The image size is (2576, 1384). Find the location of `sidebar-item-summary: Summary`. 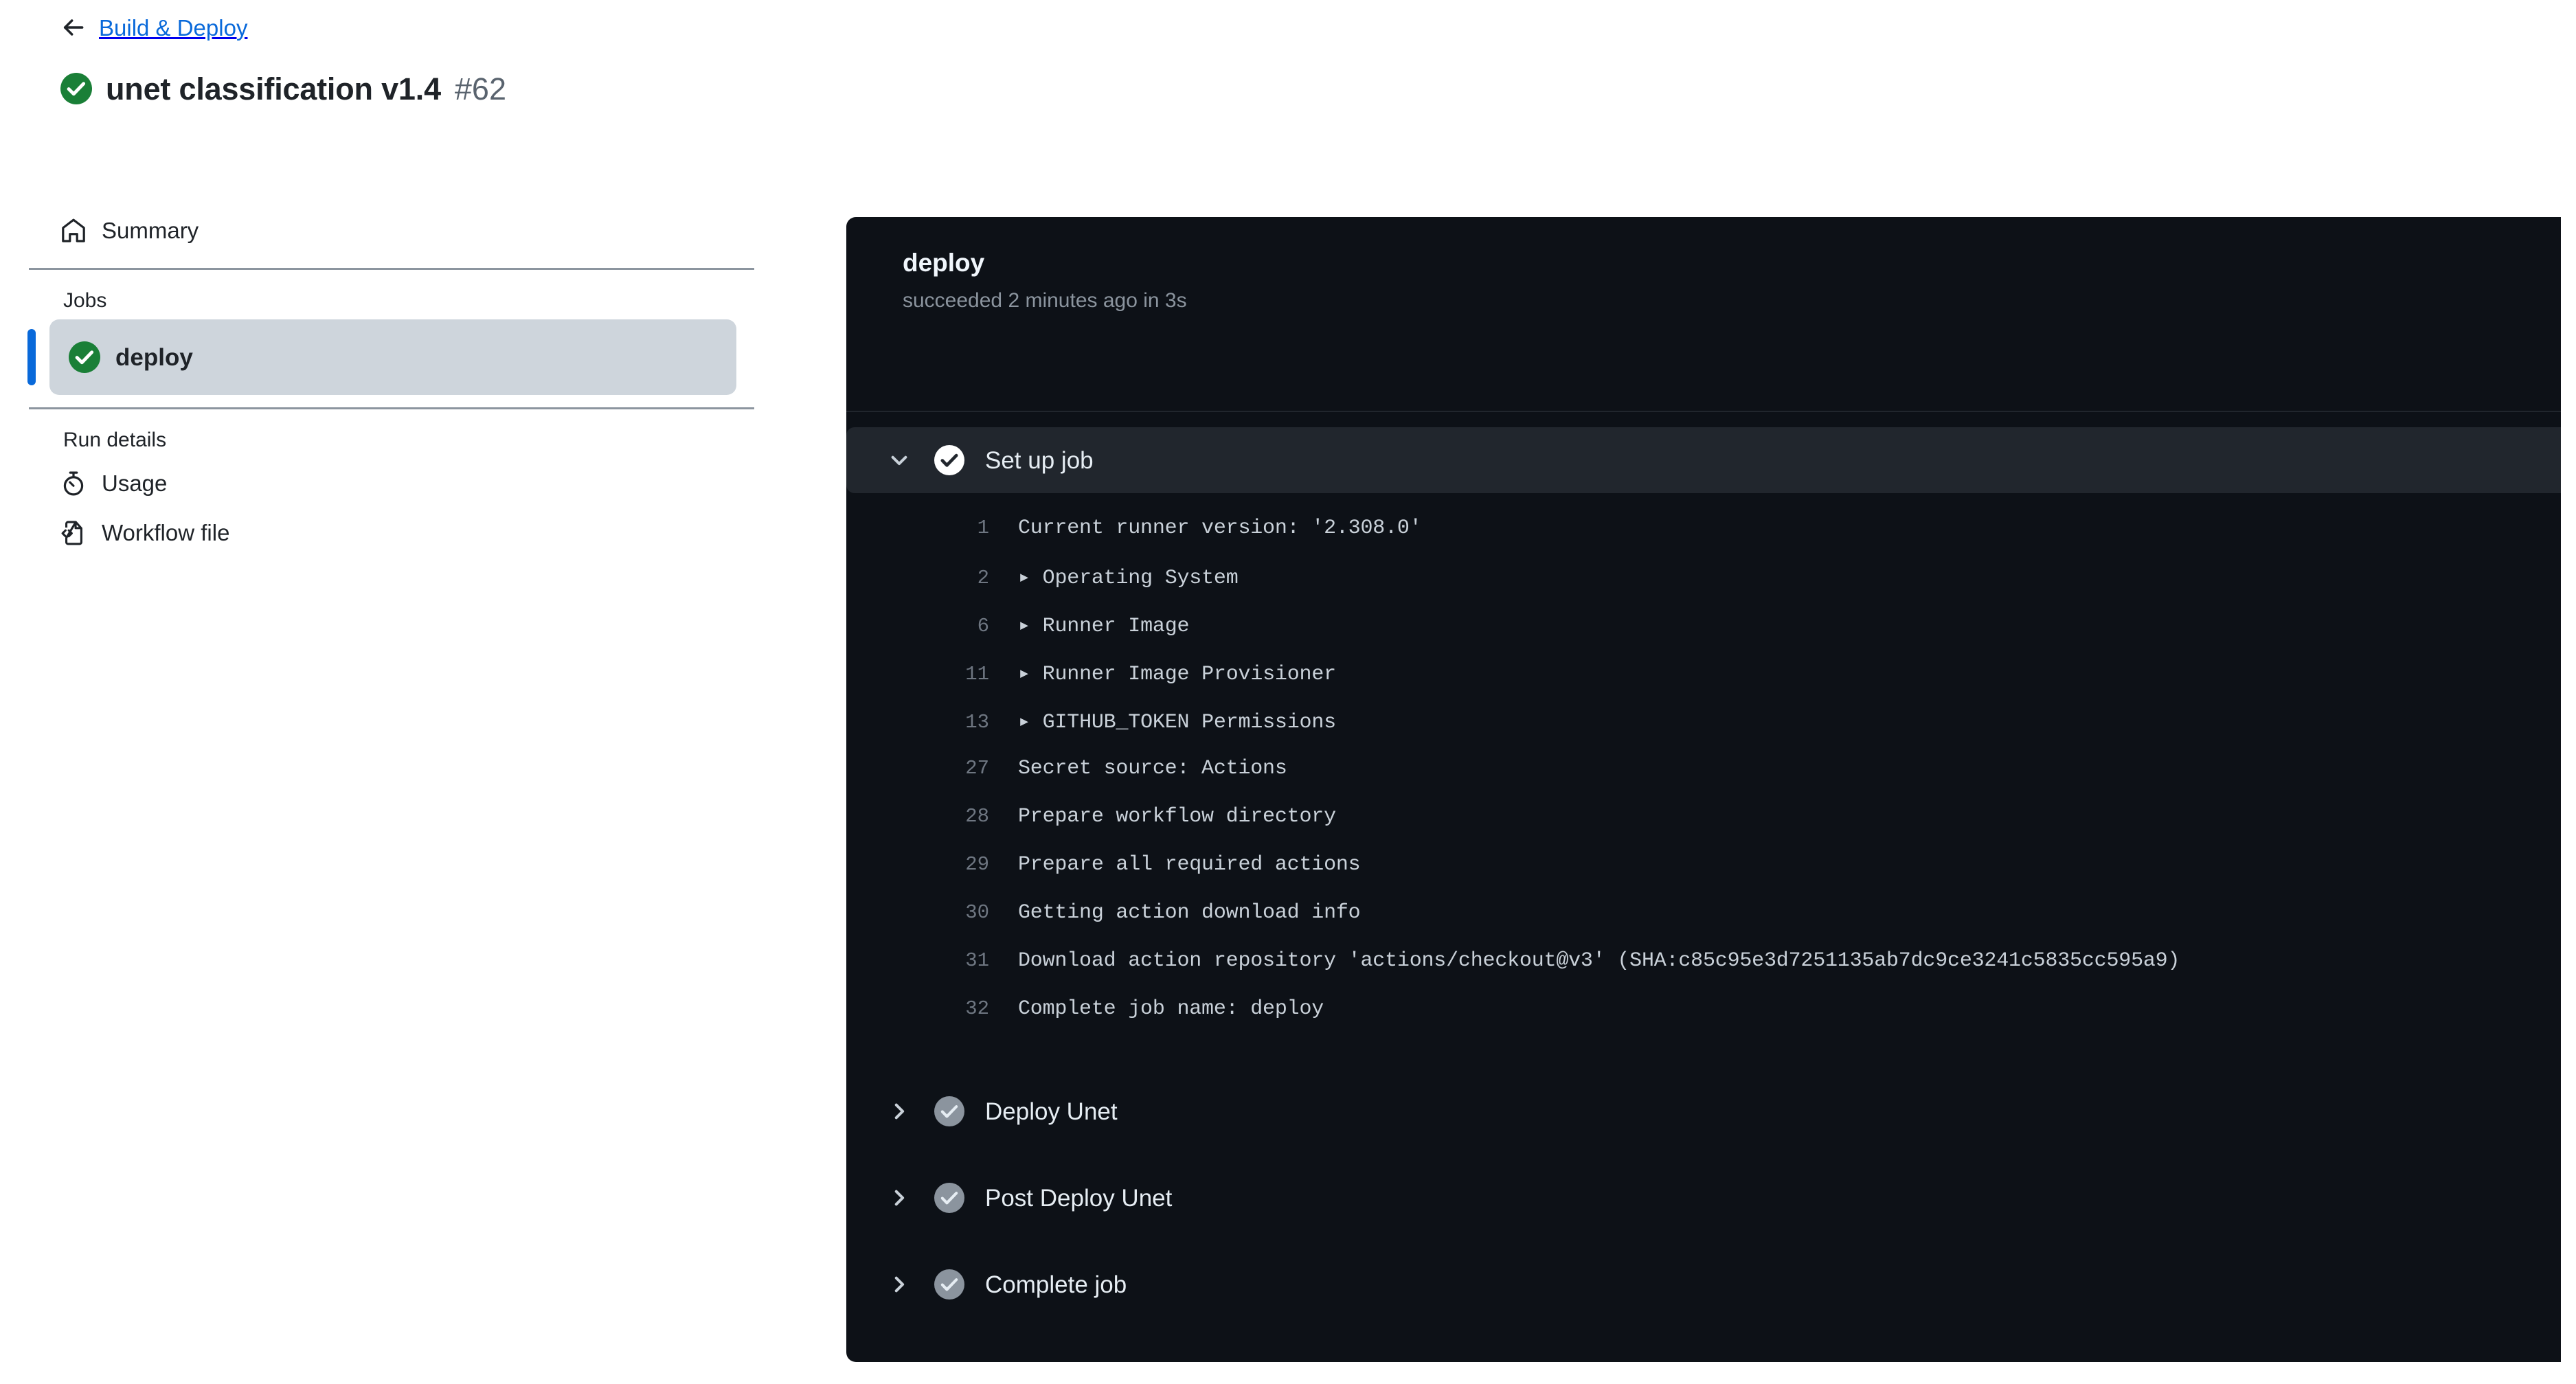

sidebar-item-summary: Summary is located at coordinates (388, 231).